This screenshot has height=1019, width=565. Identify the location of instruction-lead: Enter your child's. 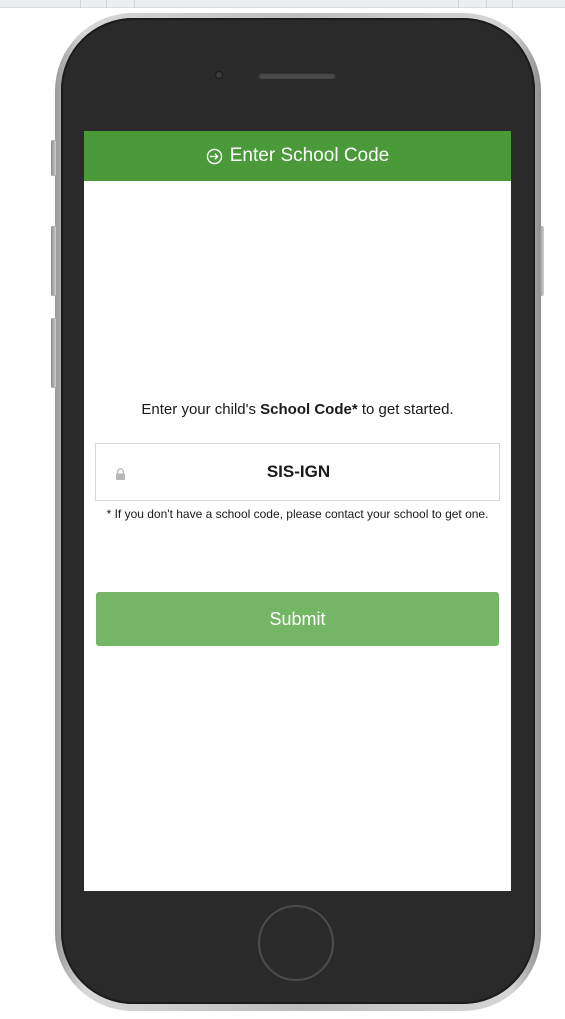
(201, 409).